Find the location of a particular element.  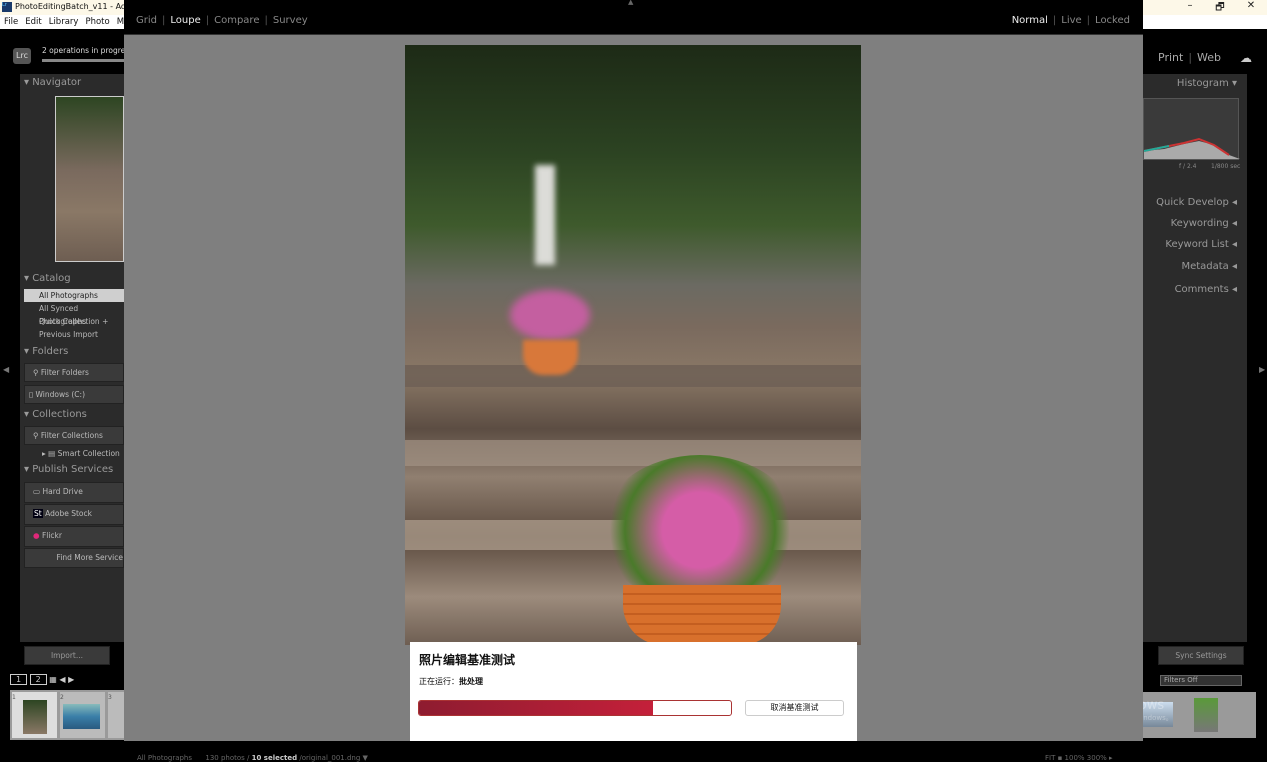

thumb-3: 3 is located at coordinates (116, 715).